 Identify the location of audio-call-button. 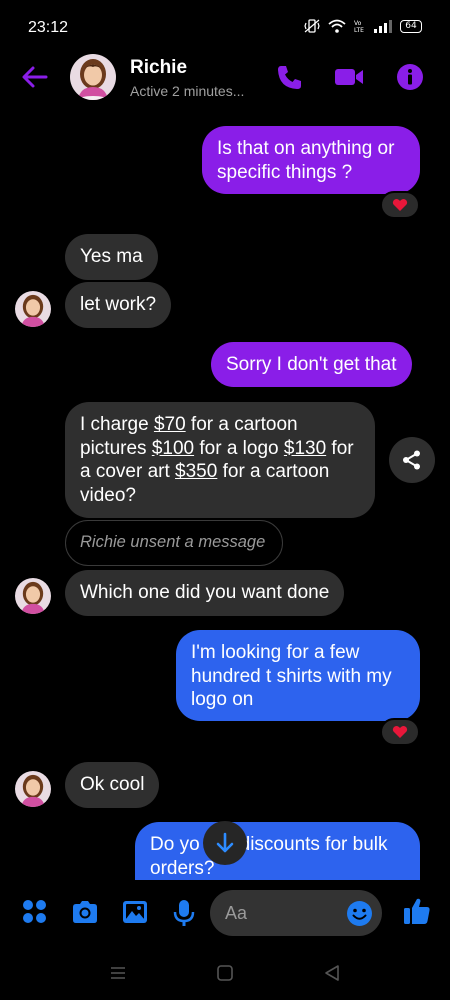
(290, 77).